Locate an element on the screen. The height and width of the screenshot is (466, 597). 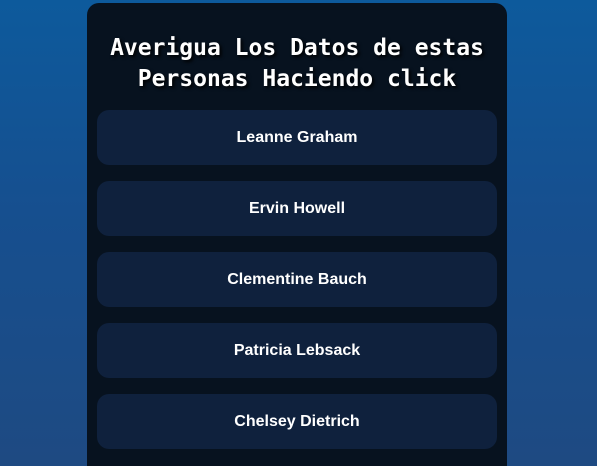
title-line-2: Personas Haciendo click is located at coordinates (297, 79).